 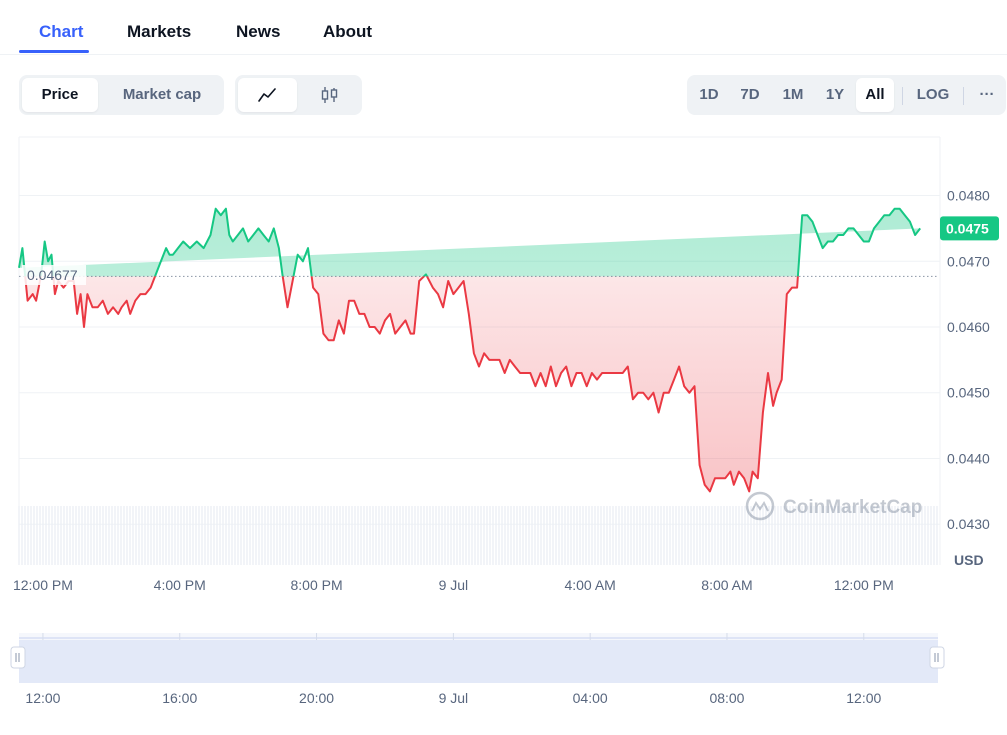 What do you see at coordinates (968, 261) in the screenshot?
I see `y-tick-label: 0.0470` at bounding box center [968, 261].